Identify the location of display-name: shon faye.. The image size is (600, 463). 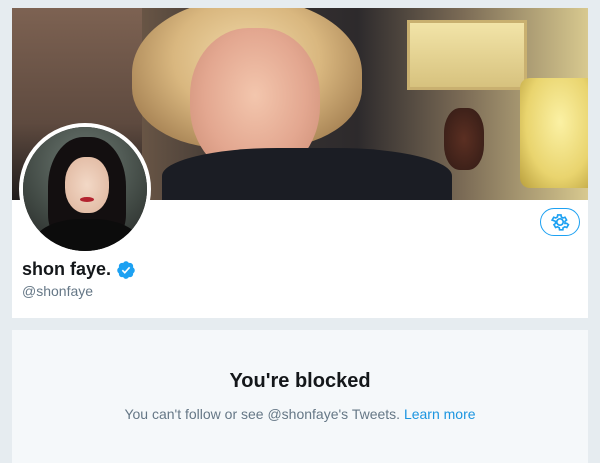
(79, 269).